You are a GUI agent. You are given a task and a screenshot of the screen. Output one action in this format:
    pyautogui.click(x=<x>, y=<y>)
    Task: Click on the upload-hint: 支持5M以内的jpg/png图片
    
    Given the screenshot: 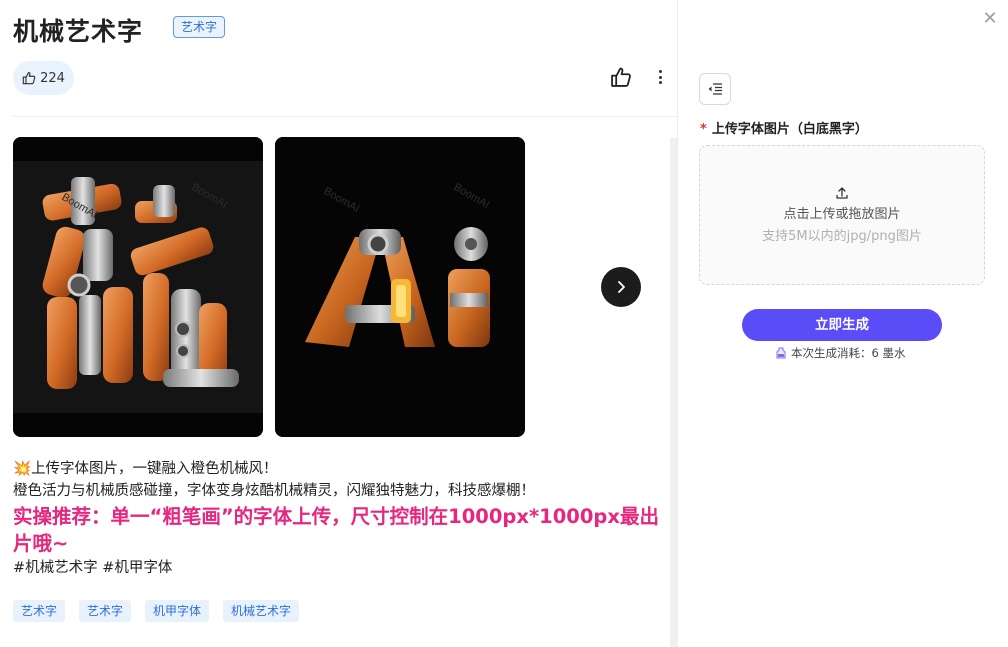 What is the action you would take?
    pyautogui.click(x=842, y=236)
    